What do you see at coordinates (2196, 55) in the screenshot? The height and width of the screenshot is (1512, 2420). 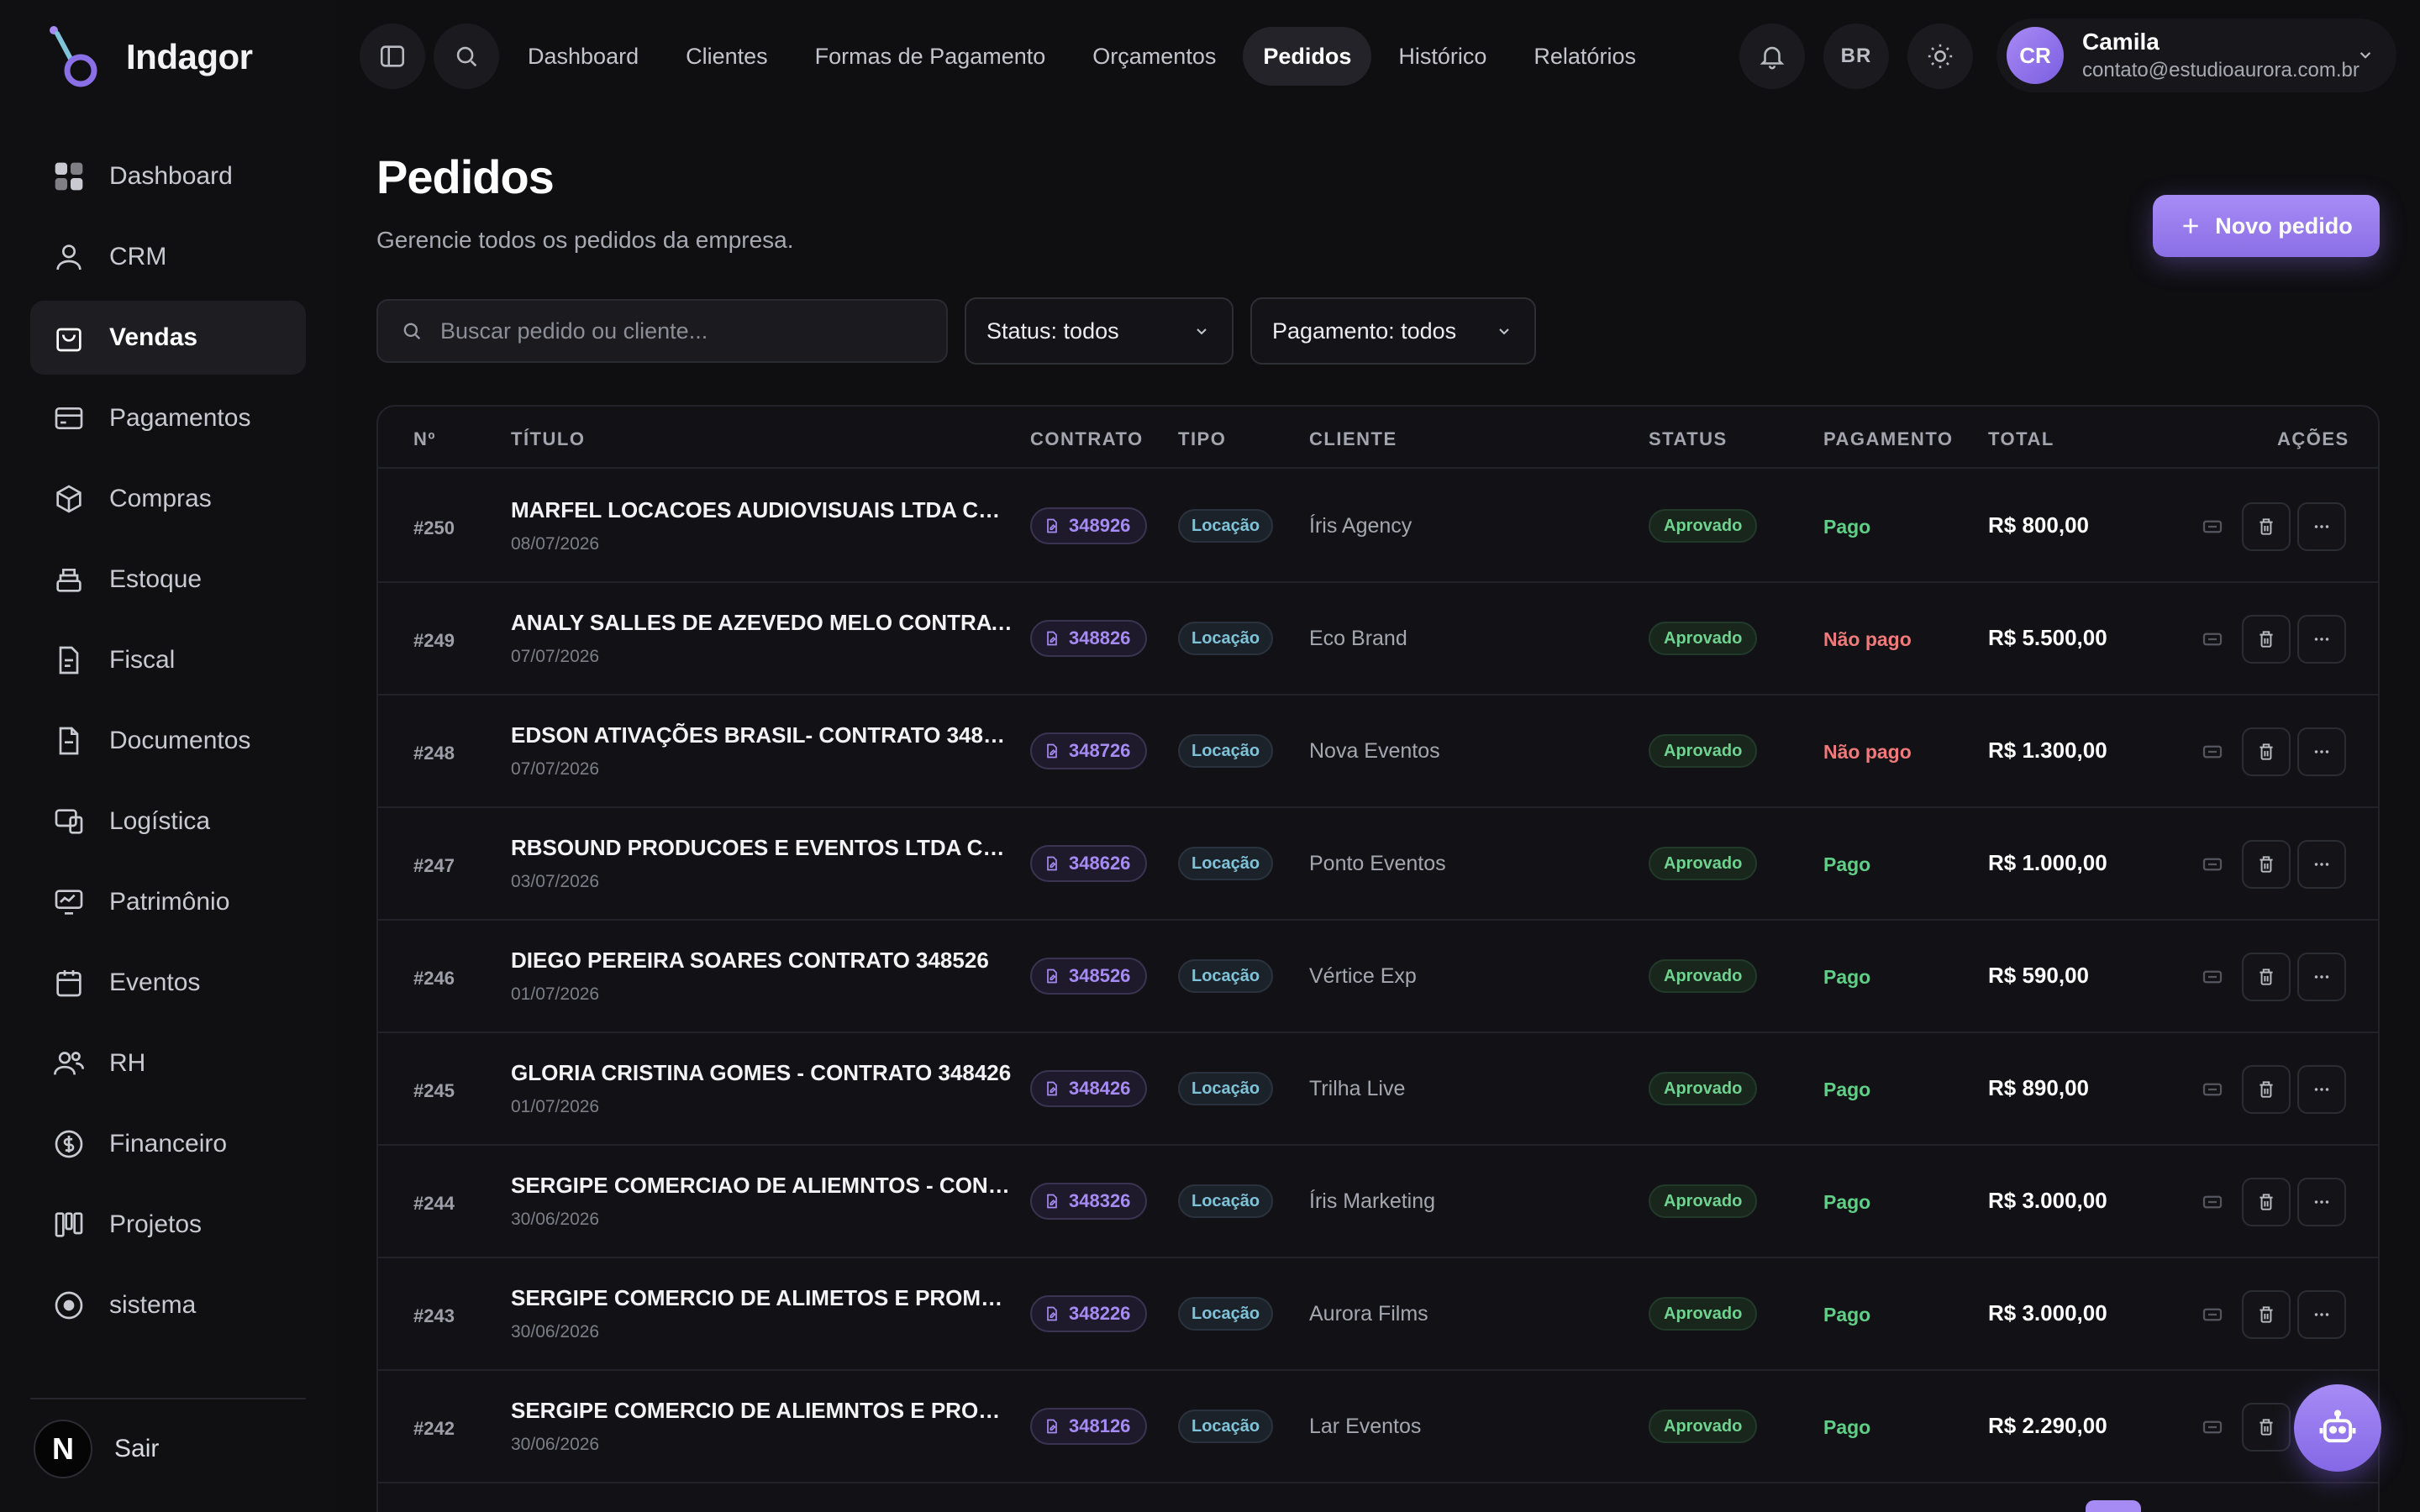 I see `user-menu: CR Camila contato@estudioaurora.com.br` at bounding box center [2196, 55].